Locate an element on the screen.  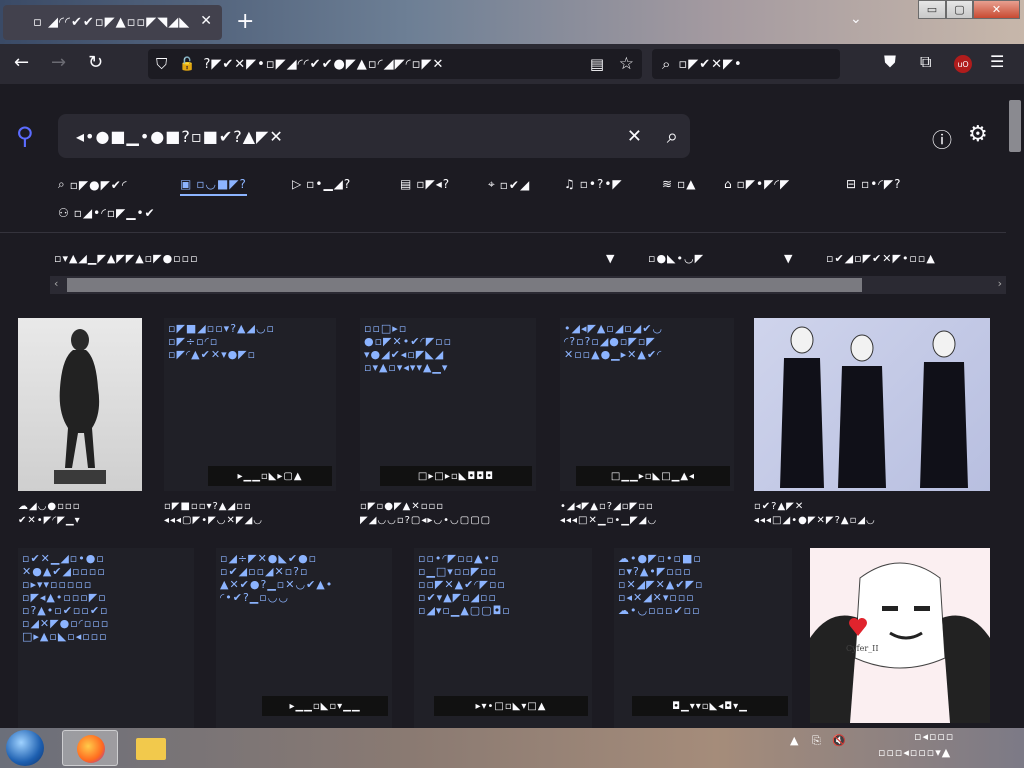
result-image-skeletons: ▫✔?▲◤✕ ◂◂◂□◢•●◤✕◤?▲▫◢◡ is located at coordinates (872, 423).